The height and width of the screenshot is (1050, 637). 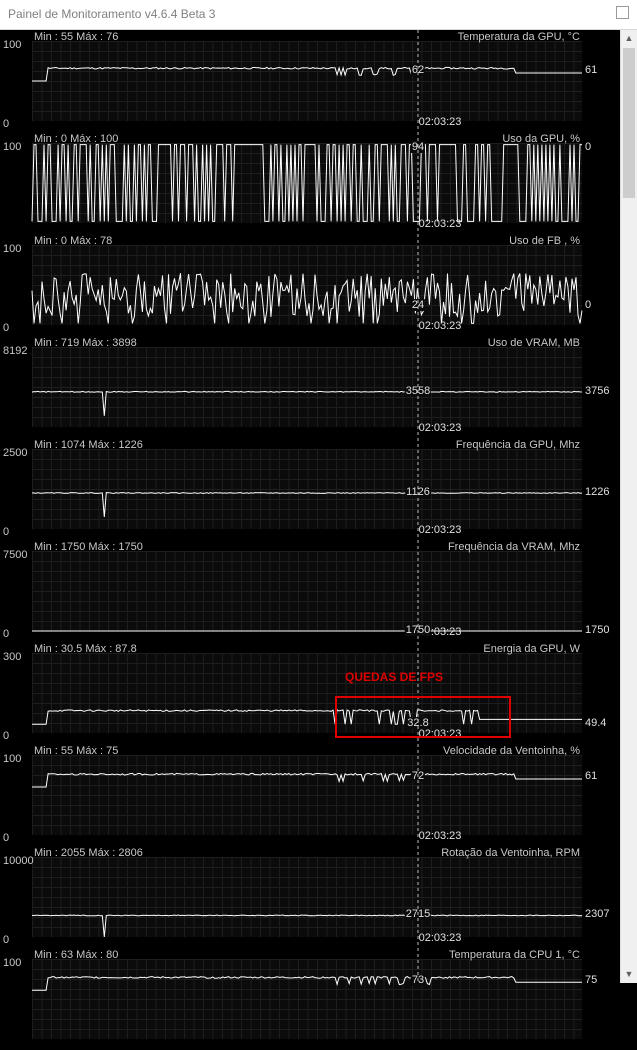 I want to click on current-value-label: 49.4, so click(x=596, y=723).